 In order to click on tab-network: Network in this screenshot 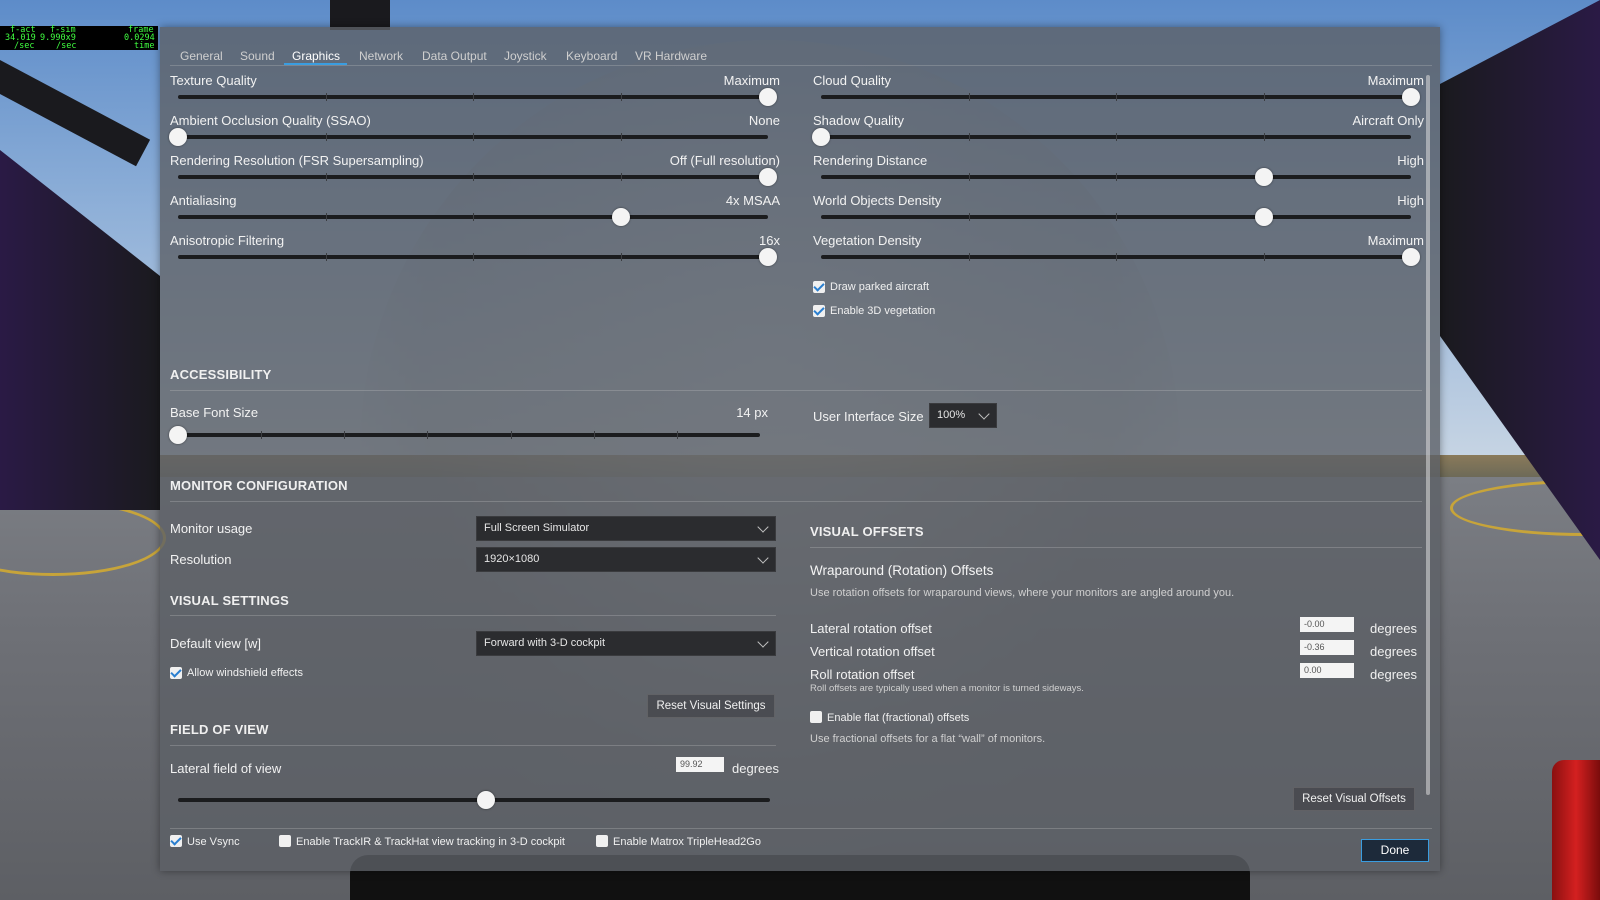, I will do `click(381, 56)`.